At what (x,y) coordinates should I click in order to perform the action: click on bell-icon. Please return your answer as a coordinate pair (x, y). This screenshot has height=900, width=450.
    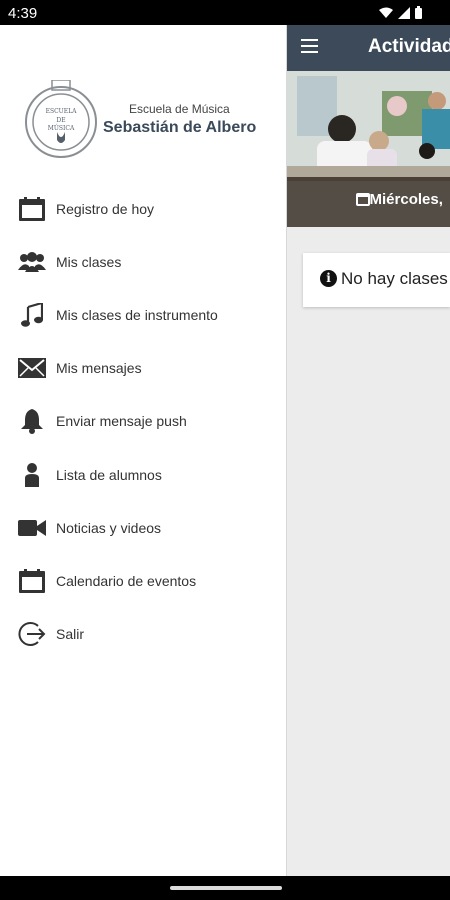
    Looking at the image, I should click on (32, 421).